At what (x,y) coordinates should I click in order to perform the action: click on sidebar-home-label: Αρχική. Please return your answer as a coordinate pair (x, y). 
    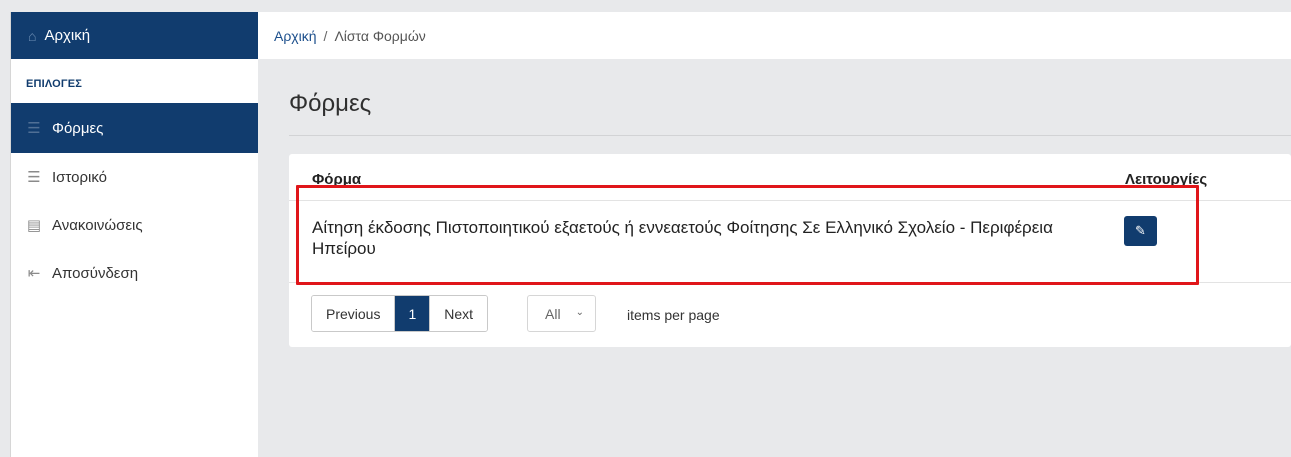
    Looking at the image, I should click on (67, 35).